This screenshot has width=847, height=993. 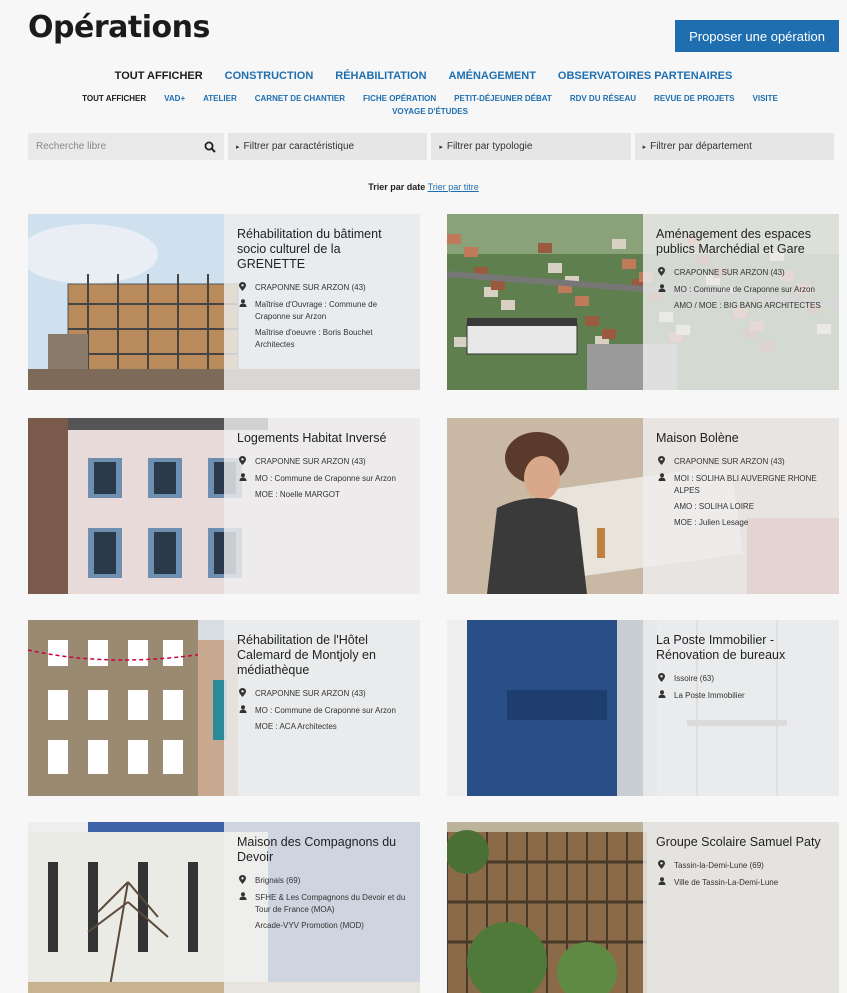 I want to click on operation-location: Brignais (69), so click(x=278, y=880).